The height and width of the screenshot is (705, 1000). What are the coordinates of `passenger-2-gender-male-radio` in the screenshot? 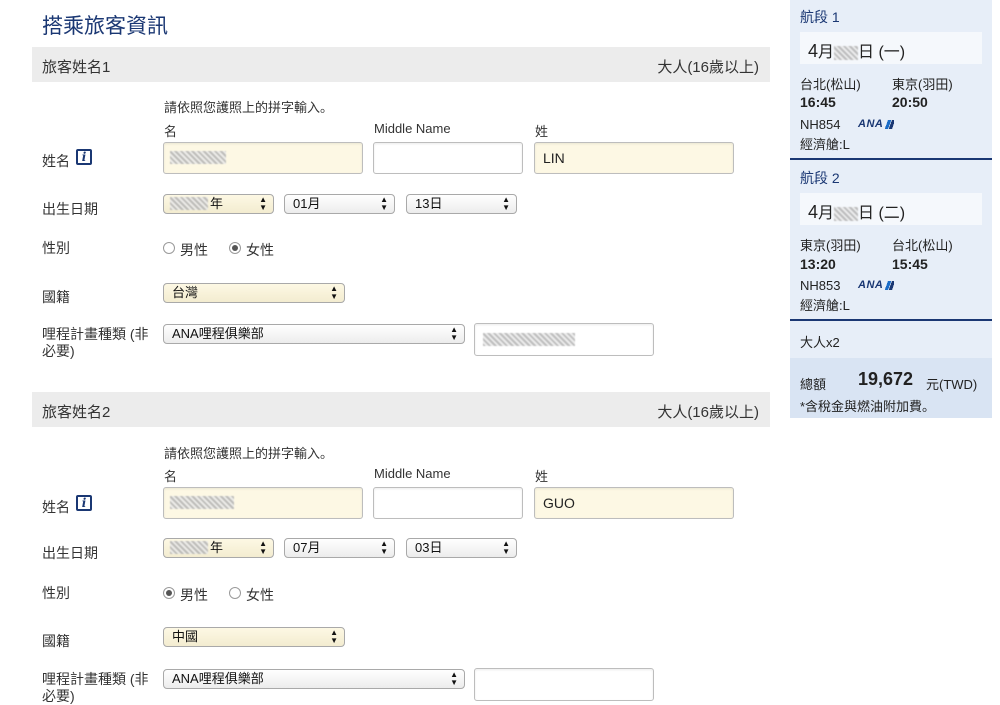 It's located at (169, 593).